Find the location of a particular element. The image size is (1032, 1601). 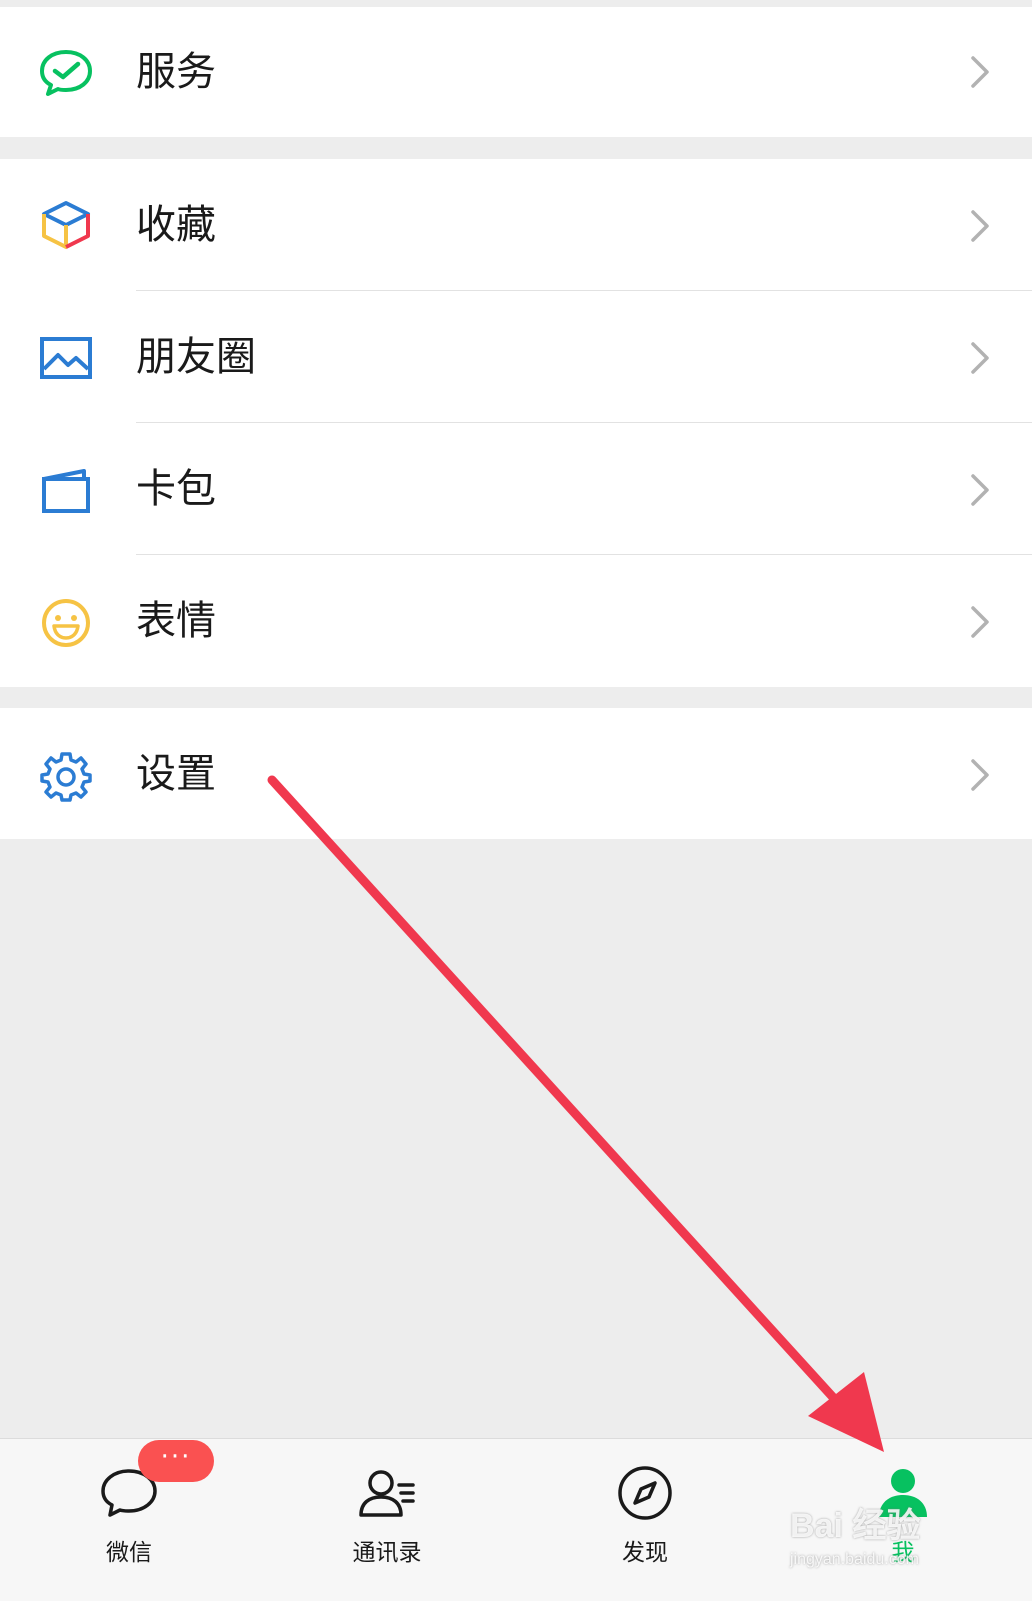

watermark-line2: jingyan.baidu.com is located at coordinates (854, 1559).